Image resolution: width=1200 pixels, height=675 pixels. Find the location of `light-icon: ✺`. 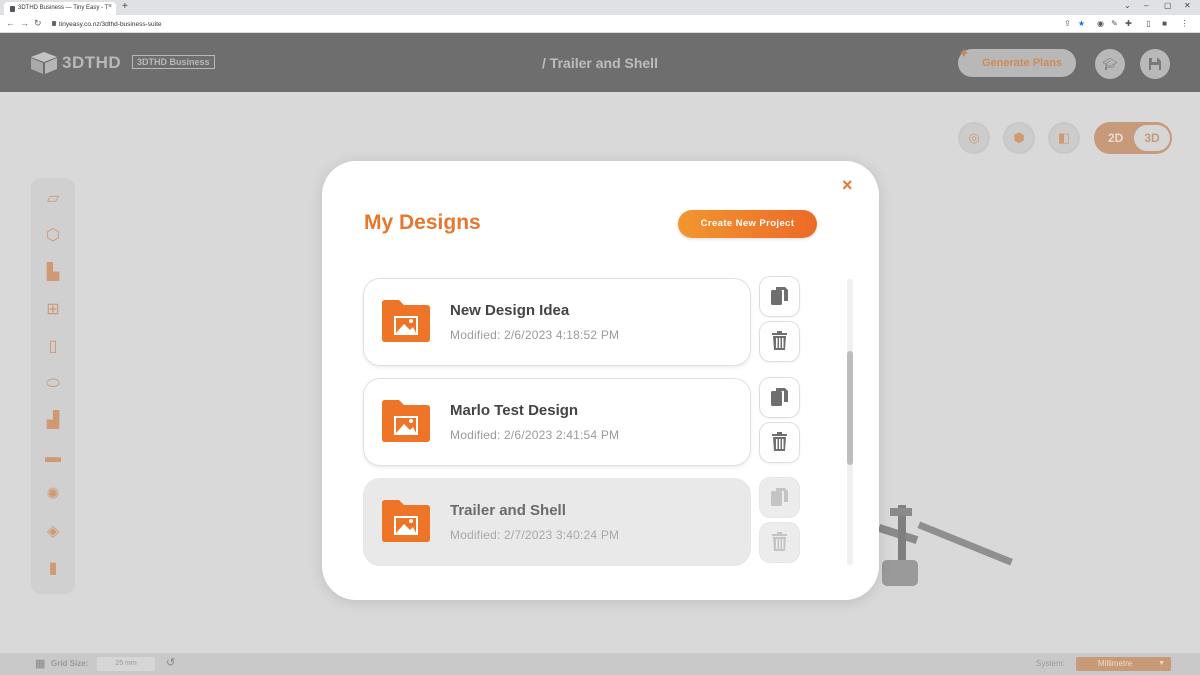

light-icon: ✺ is located at coordinates (53, 495).